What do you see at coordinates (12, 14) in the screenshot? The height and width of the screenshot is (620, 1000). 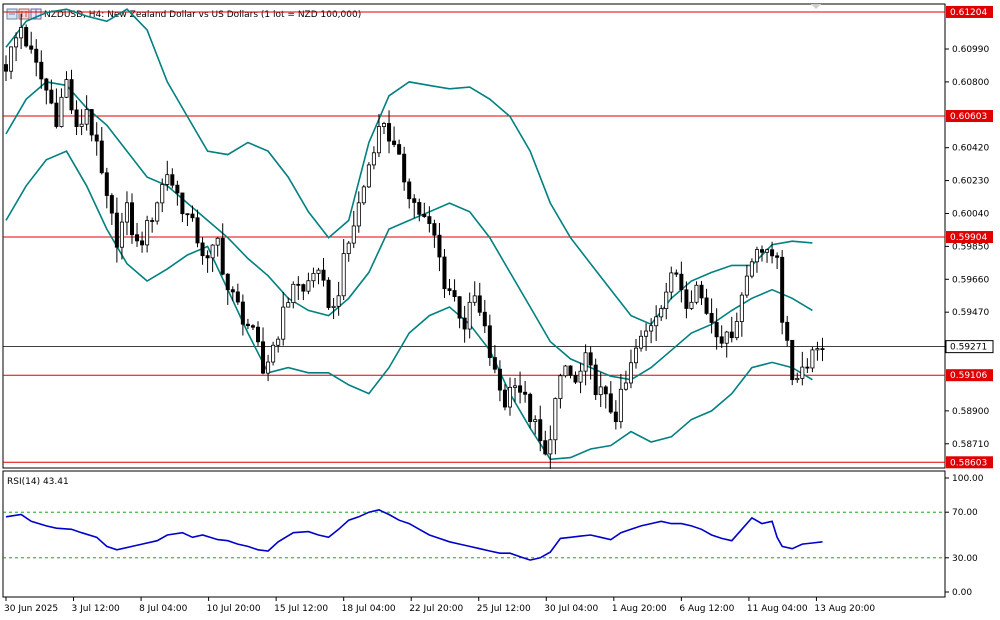 I see `chart-type-icon` at bounding box center [12, 14].